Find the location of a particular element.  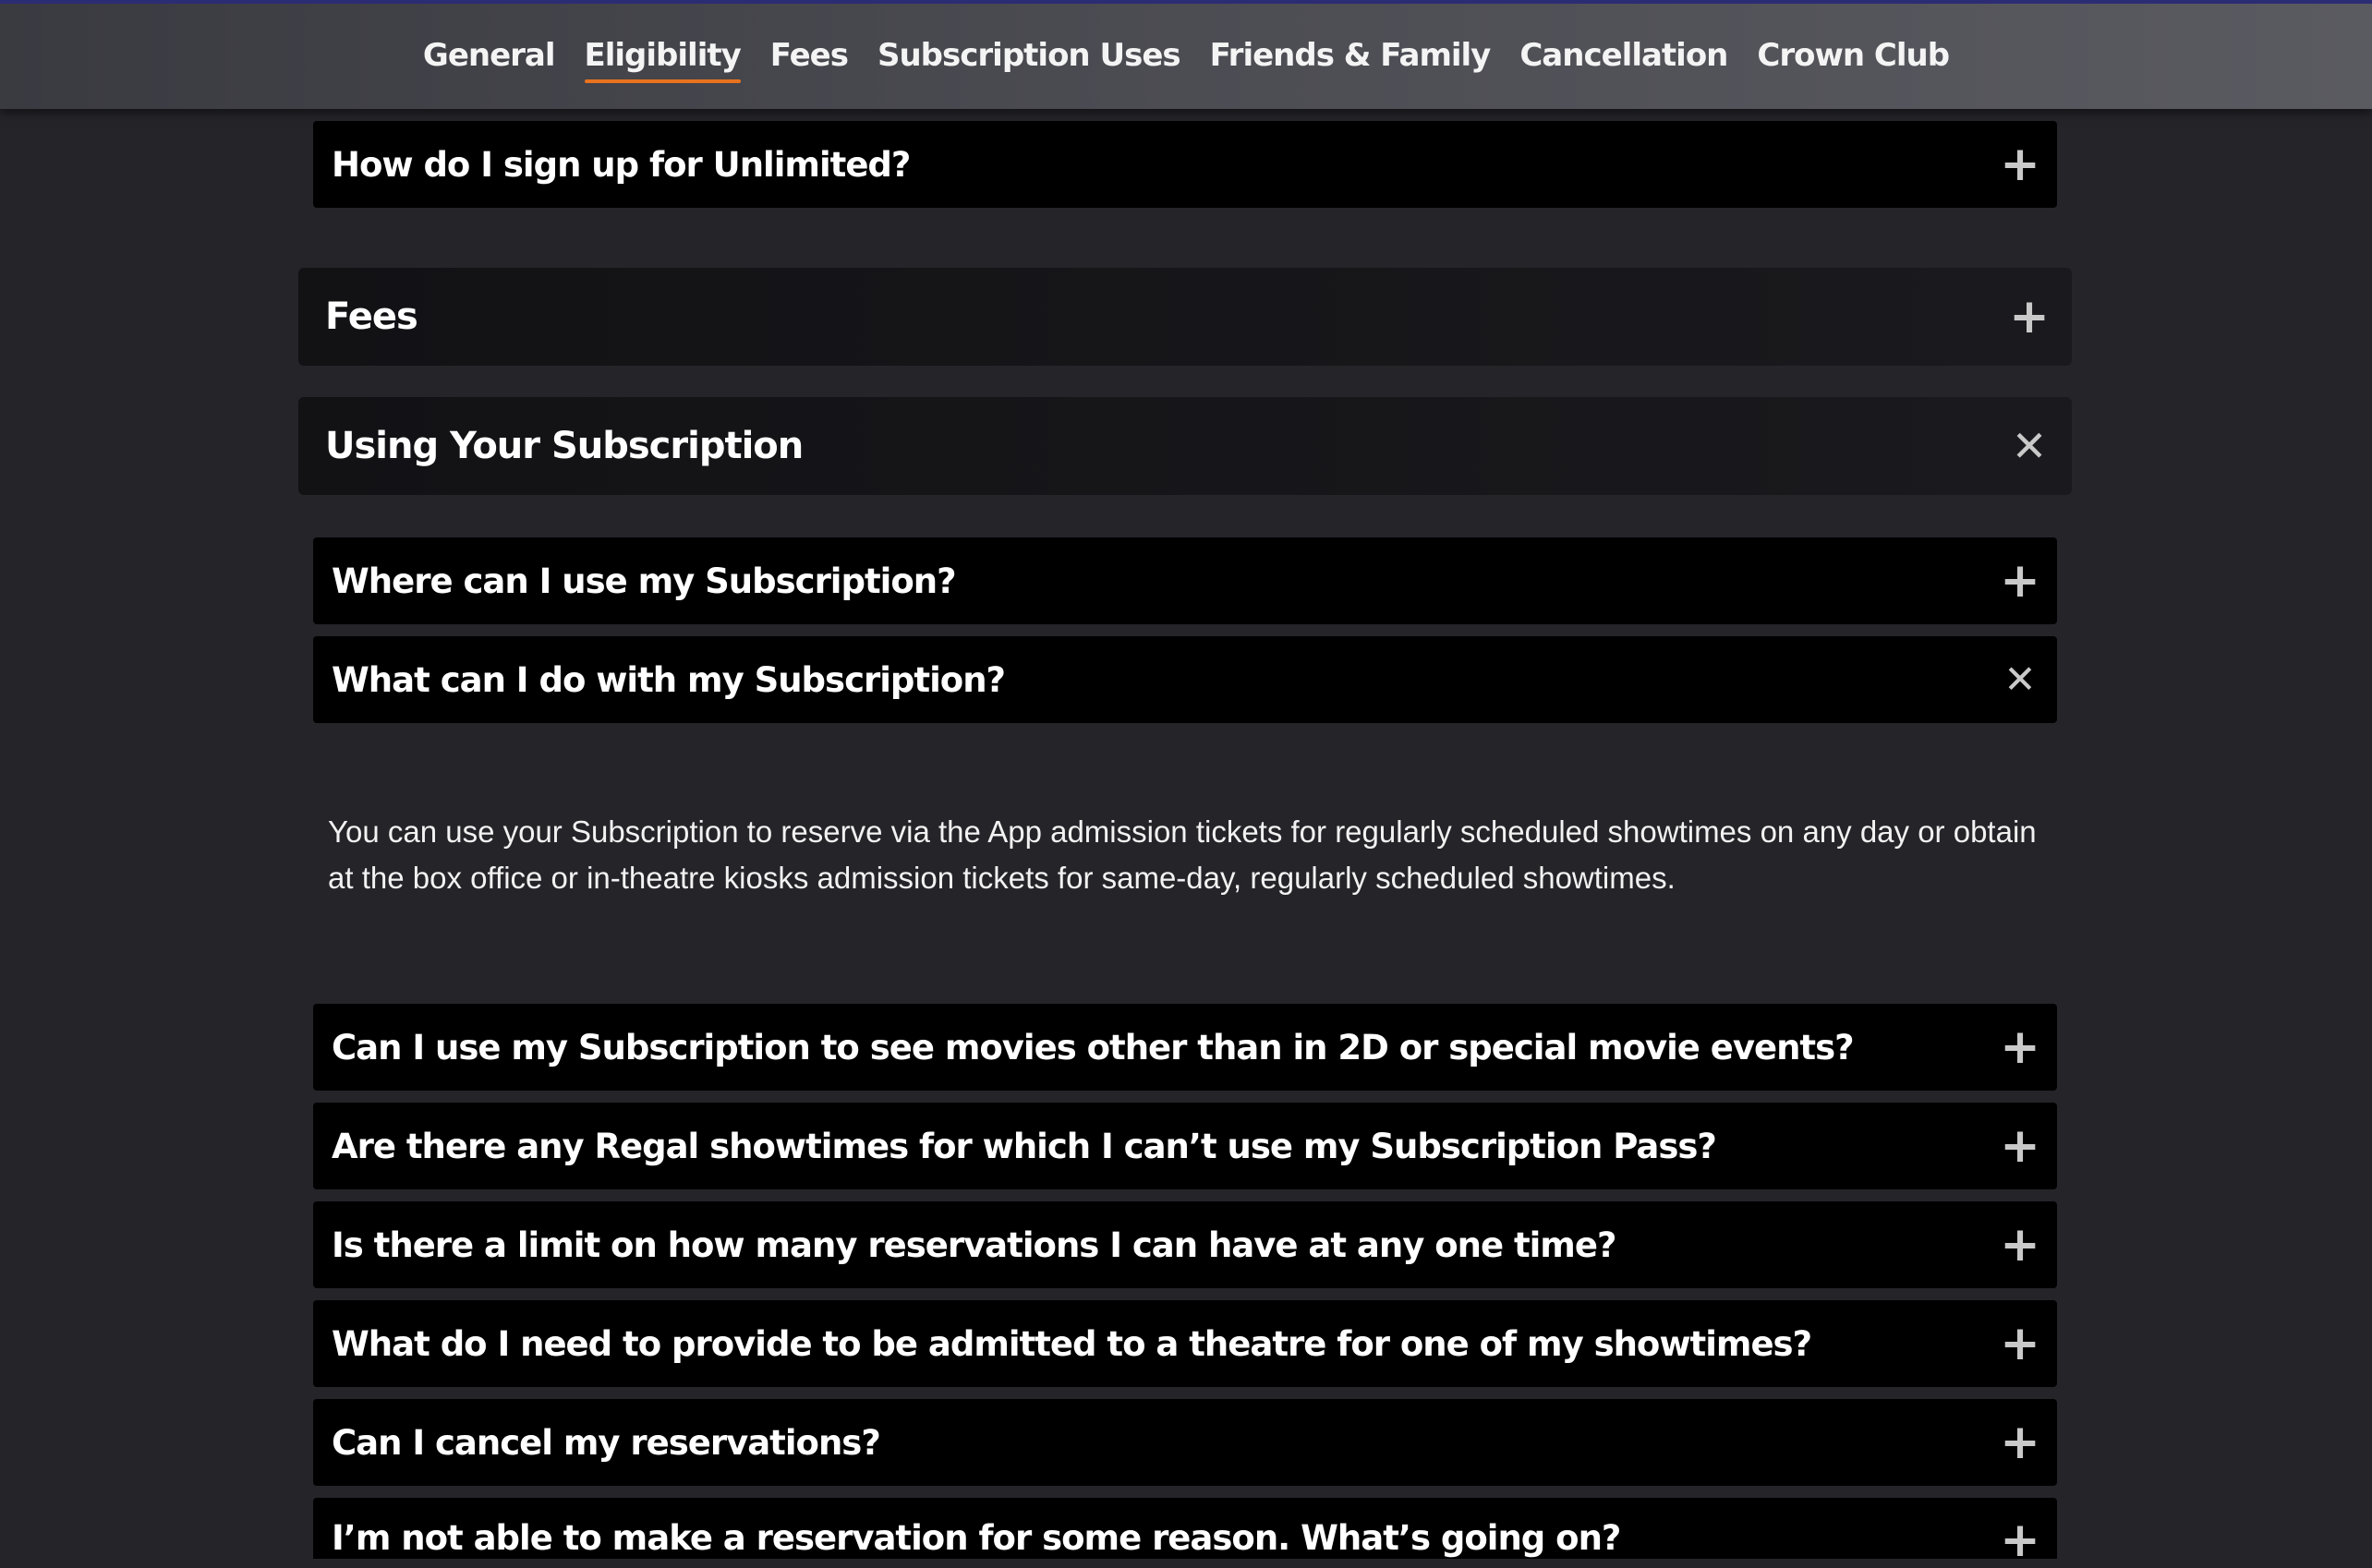

tab-subscription-uses: Subscription Uses is located at coordinates (1029, 60).